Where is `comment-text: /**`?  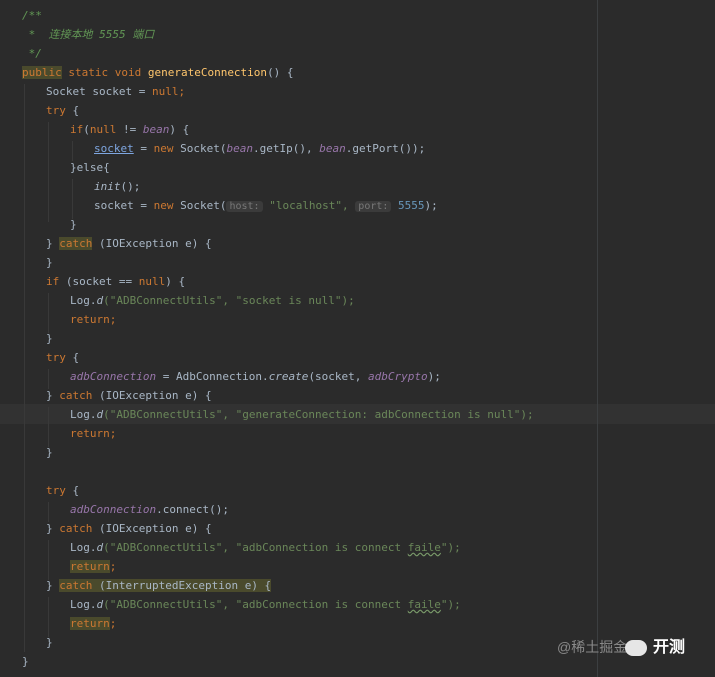 comment-text: /** is located at coordinates (32, 15).